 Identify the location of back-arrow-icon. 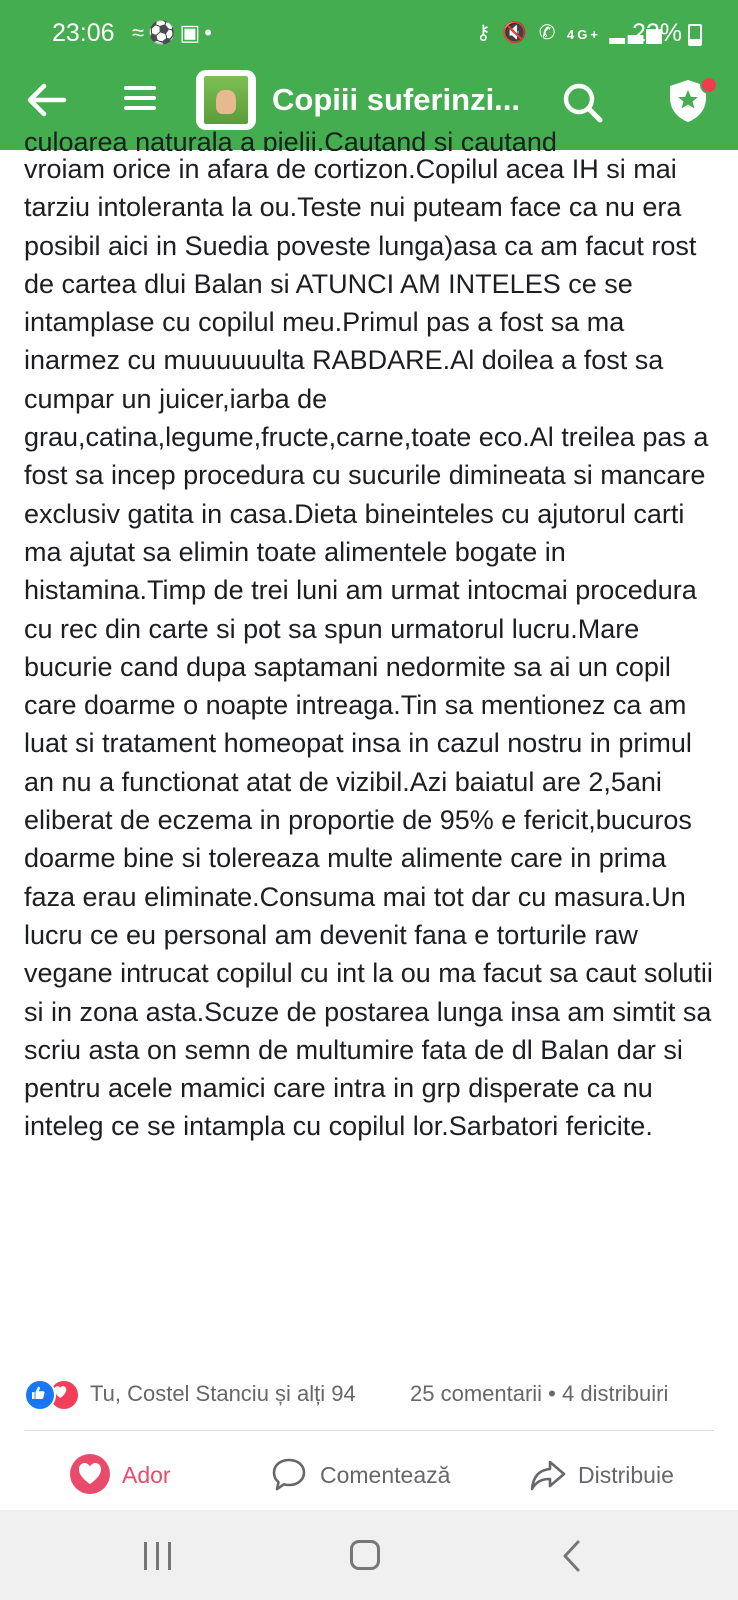
(46, 100).